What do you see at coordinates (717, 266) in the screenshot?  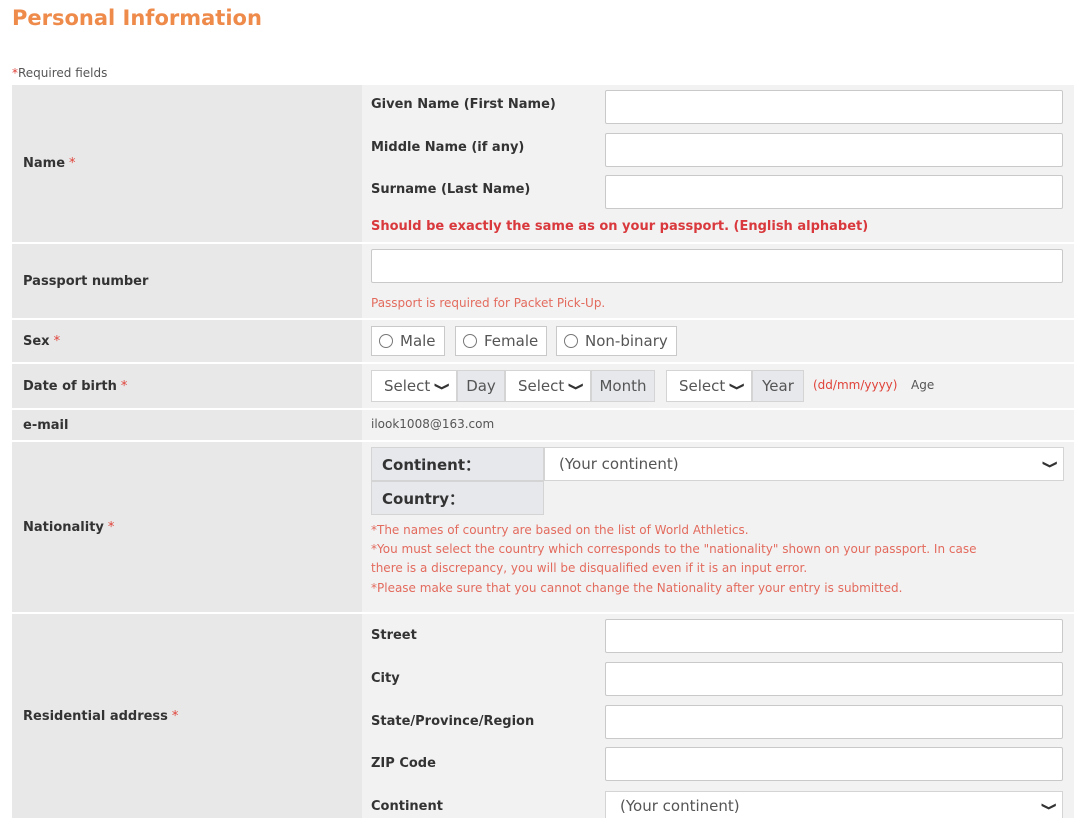 I see `passport-input` at bounding box center [717, 266].